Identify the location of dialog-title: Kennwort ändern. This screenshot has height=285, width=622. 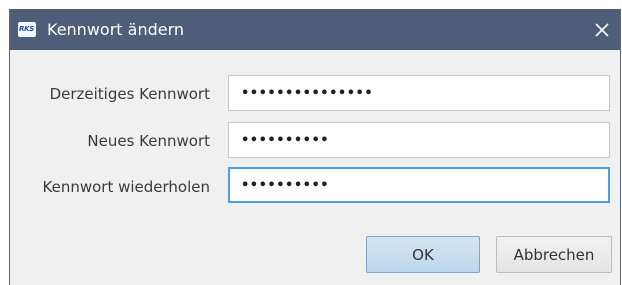
(116, 29).